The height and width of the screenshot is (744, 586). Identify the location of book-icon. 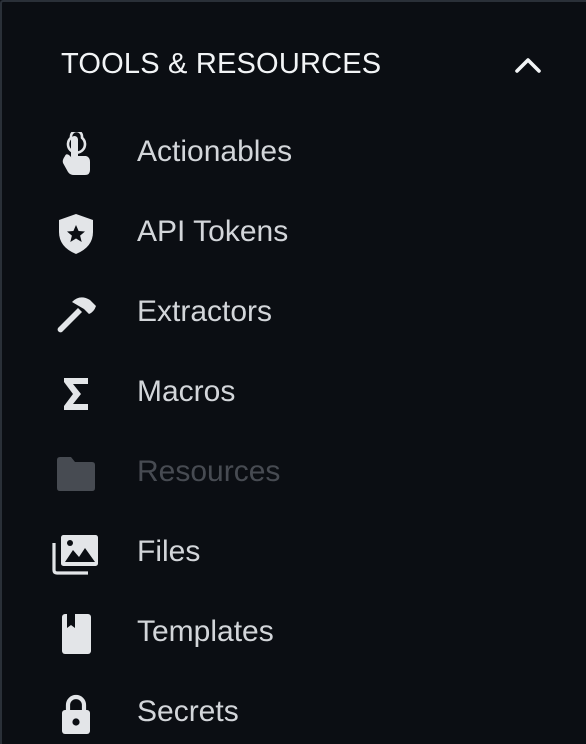
(76, 634).